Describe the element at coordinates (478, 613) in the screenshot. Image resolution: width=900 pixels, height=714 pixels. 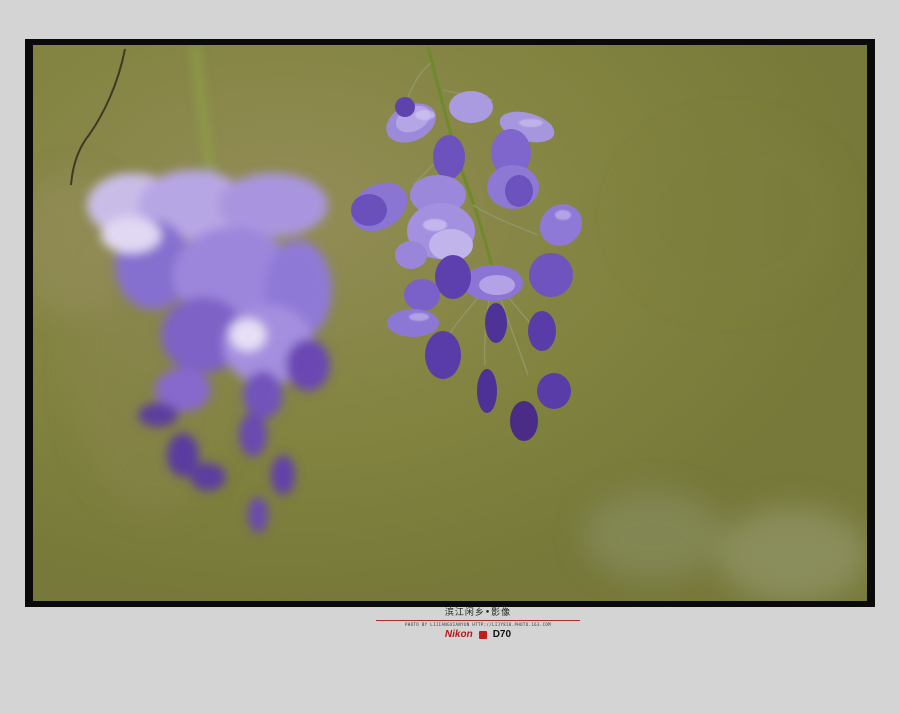
I see `caption-title: 滨江闲乡•影像` at that location.